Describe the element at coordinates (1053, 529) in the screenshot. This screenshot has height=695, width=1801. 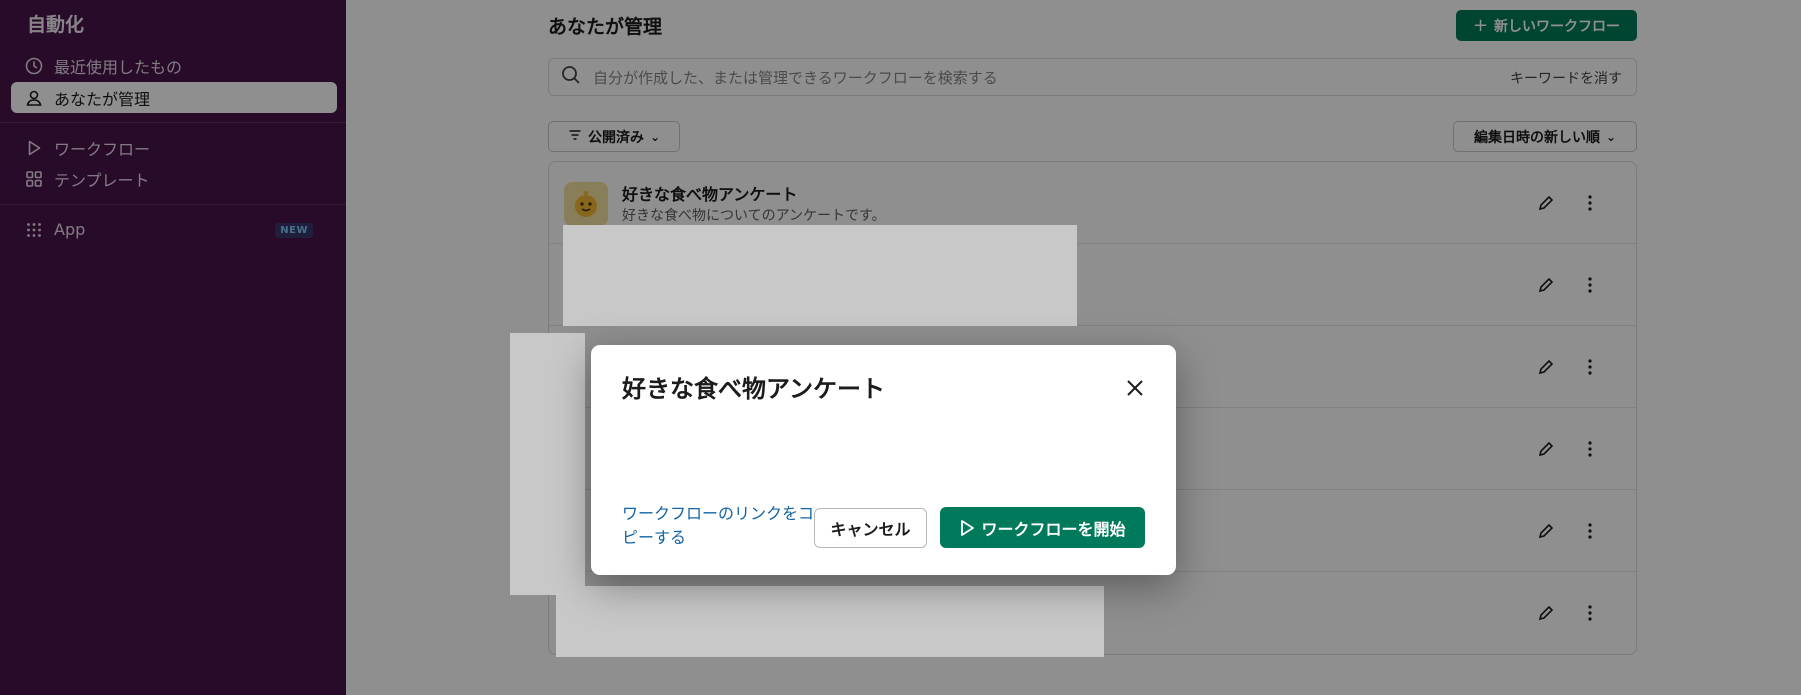
I see `start-workflow-label: ワークフローを開始` at that location.